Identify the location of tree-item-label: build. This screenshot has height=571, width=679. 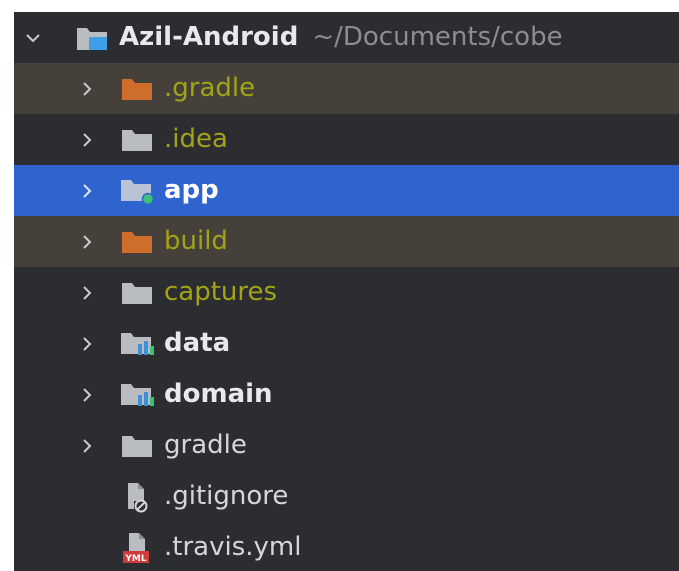
(196, 241).